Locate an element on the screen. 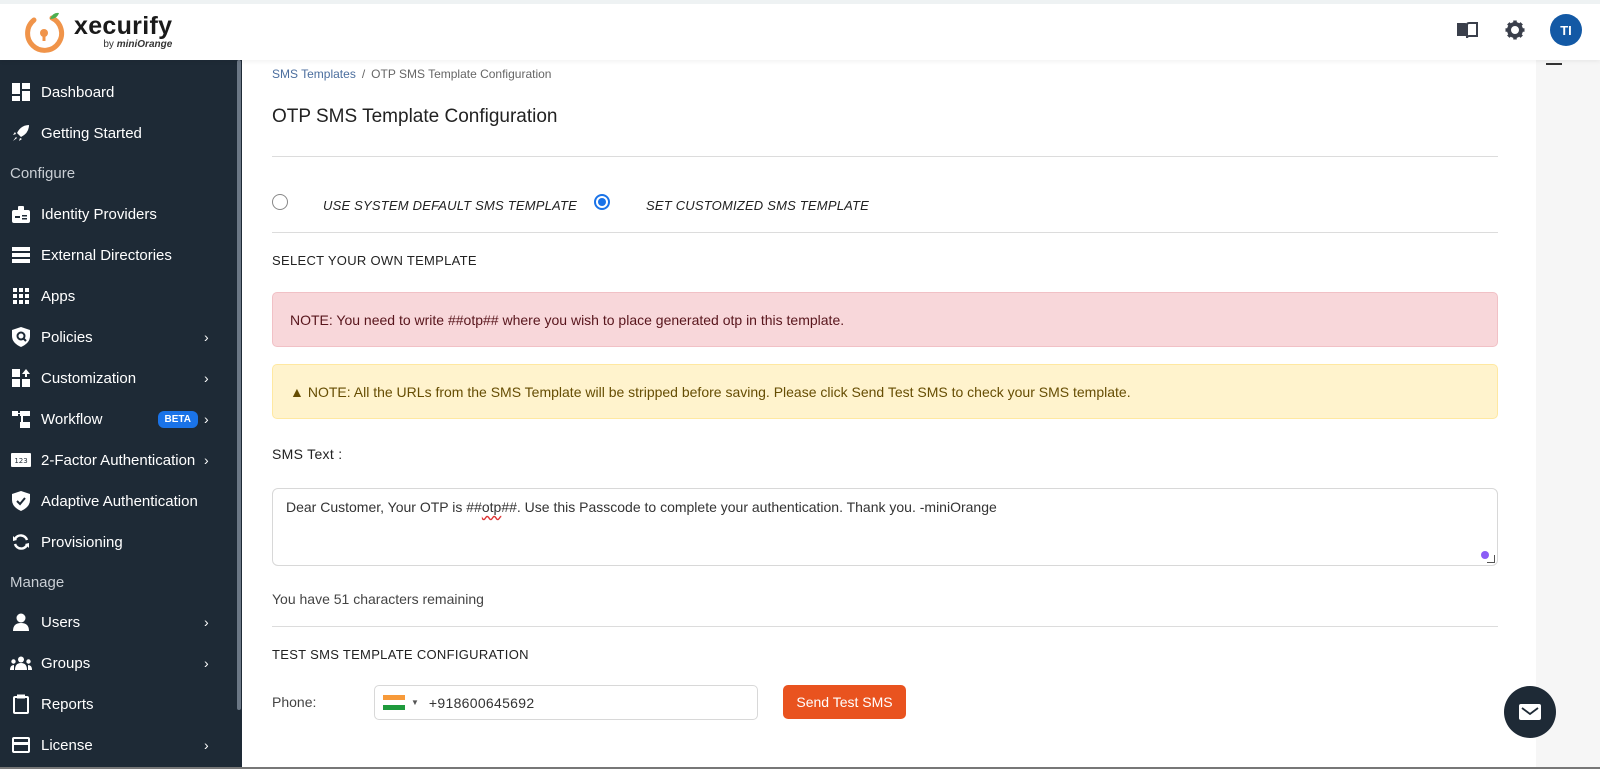 Image resolution: width=1600 pixels, height=769 pixels. xecurify-logo-icon is located at coordinates (45, 32).